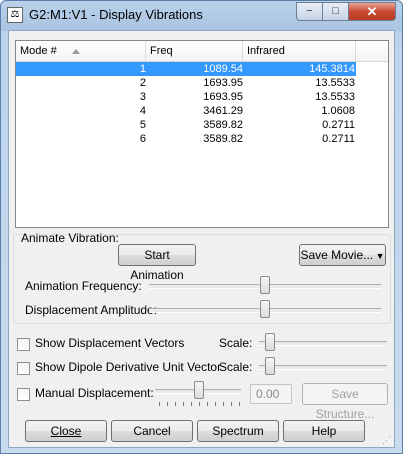 Image resolution: width=403 pixels, height=454 pixels. Describe the element at coordinates (23, 344) in the screenshot. I see `show-displacement-vectors-checkbox` at that location.